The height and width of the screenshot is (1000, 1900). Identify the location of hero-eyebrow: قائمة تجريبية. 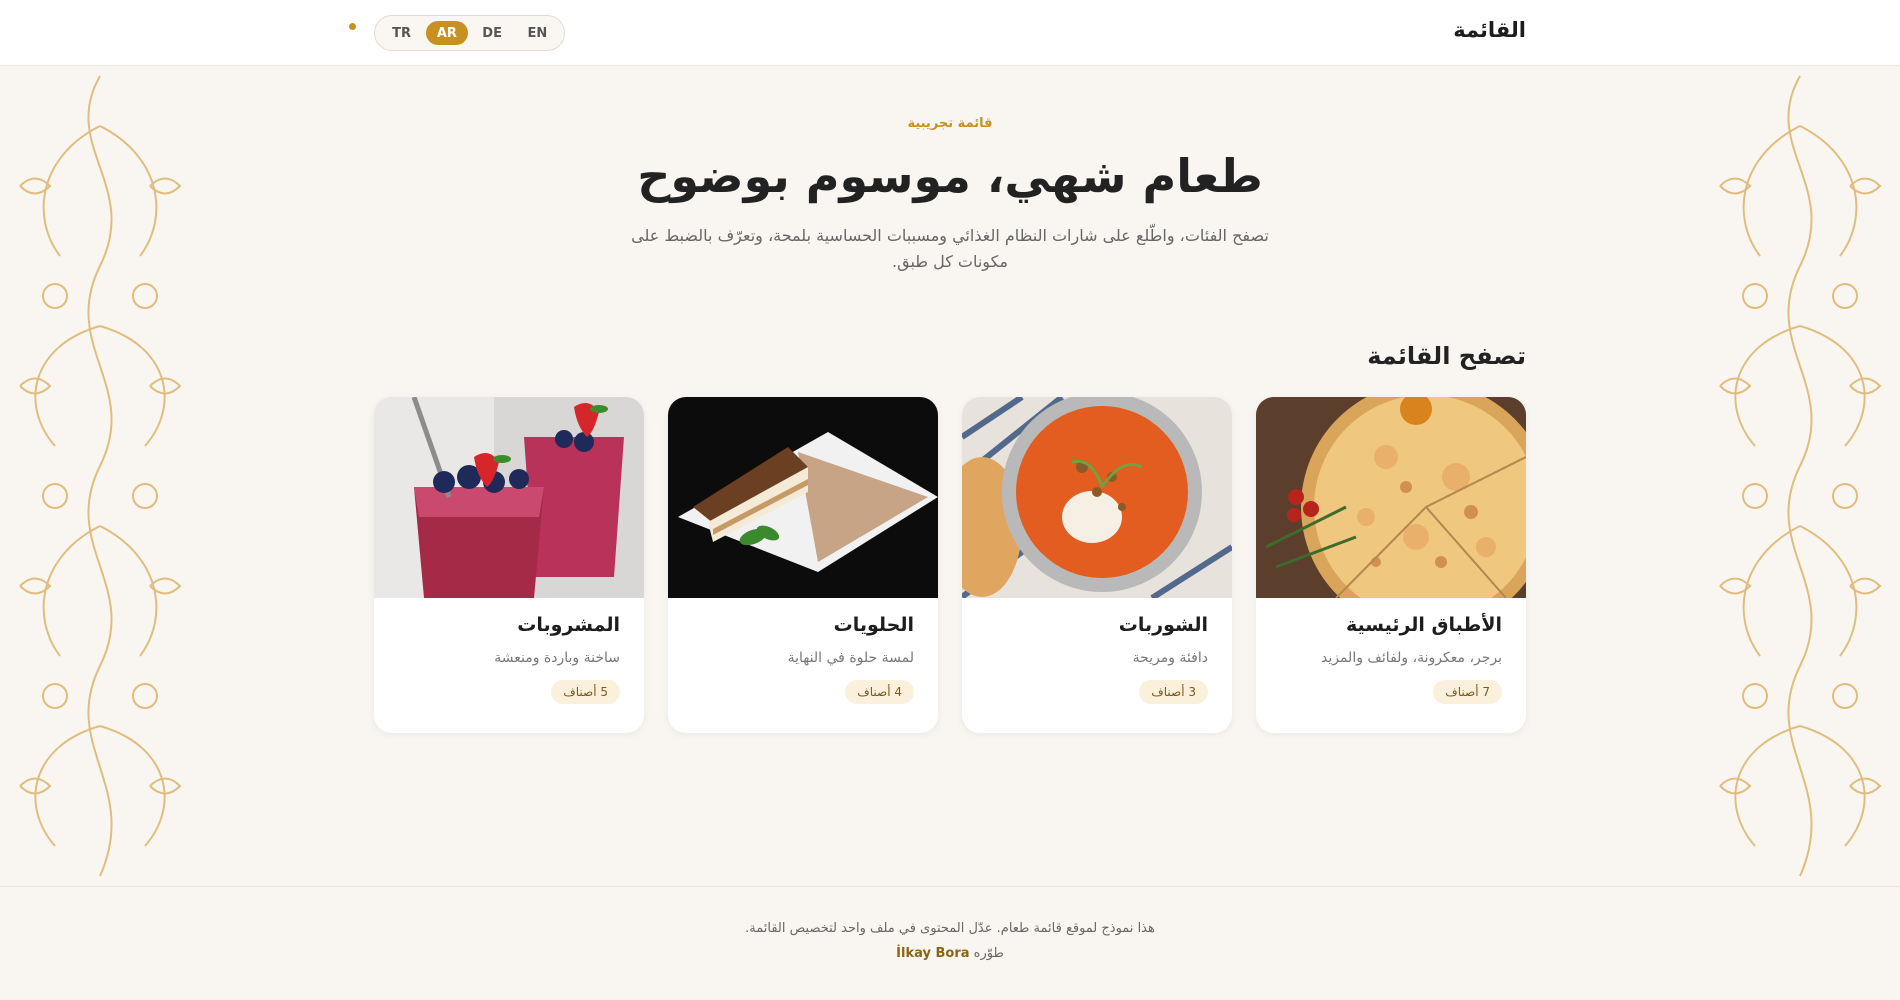
(950, 123).